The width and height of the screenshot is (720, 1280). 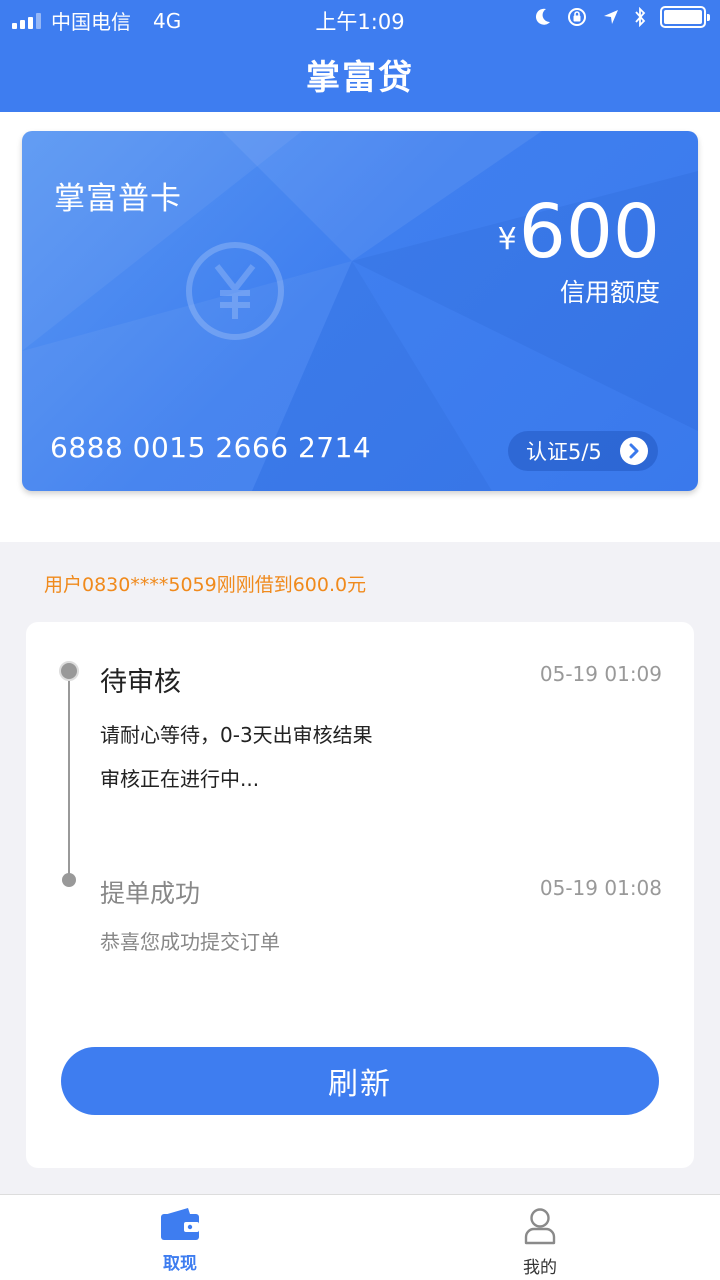 I want to click on timeline-dot-past, so click(x=69, y=880).